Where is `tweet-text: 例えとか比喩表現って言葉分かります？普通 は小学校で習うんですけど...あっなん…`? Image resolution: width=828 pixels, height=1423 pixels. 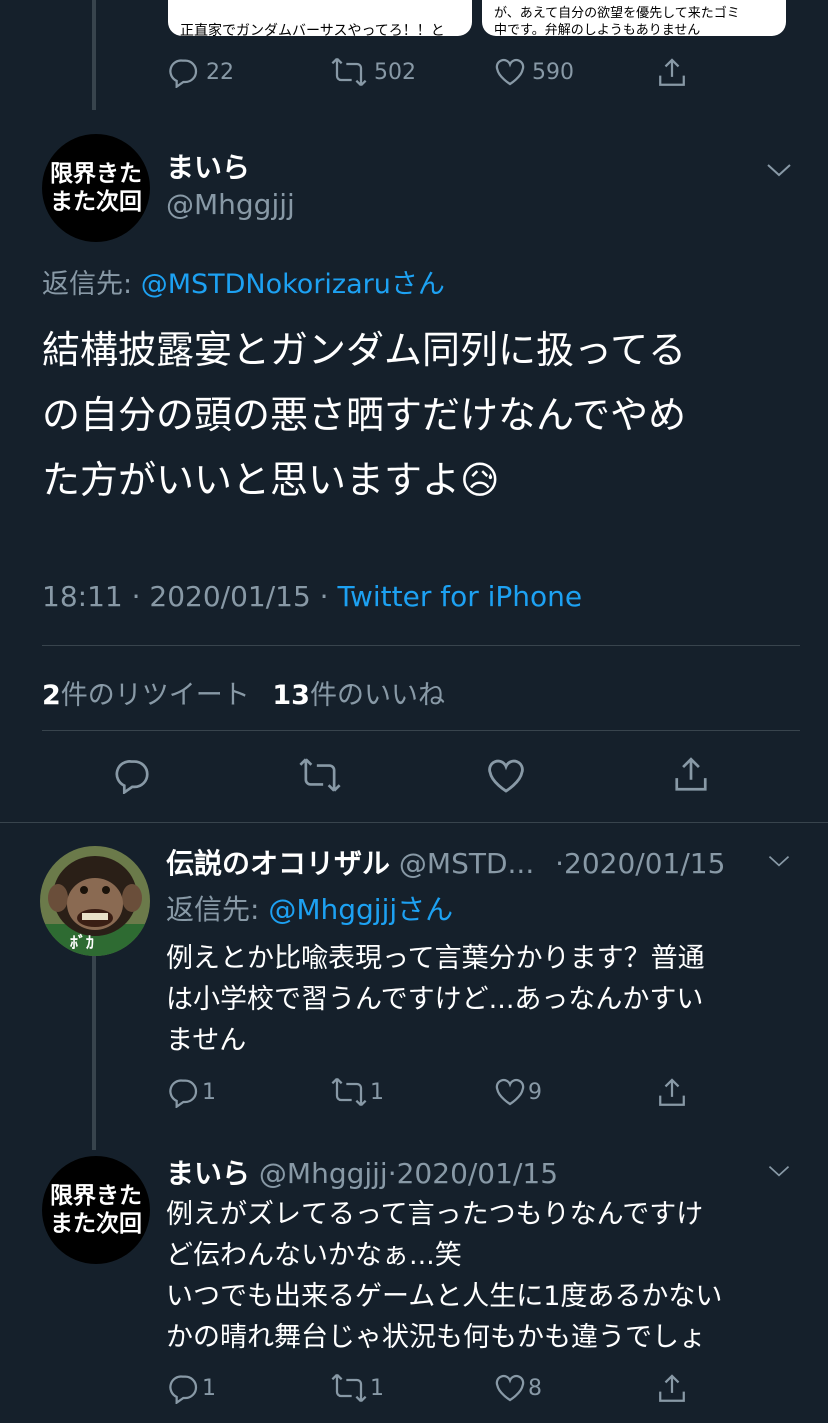
tweet-text: 例えとか比喩表現って言葉分かります？普通 は小学校で習うんですけど...あっなん… is located at coordinates (435, 999).